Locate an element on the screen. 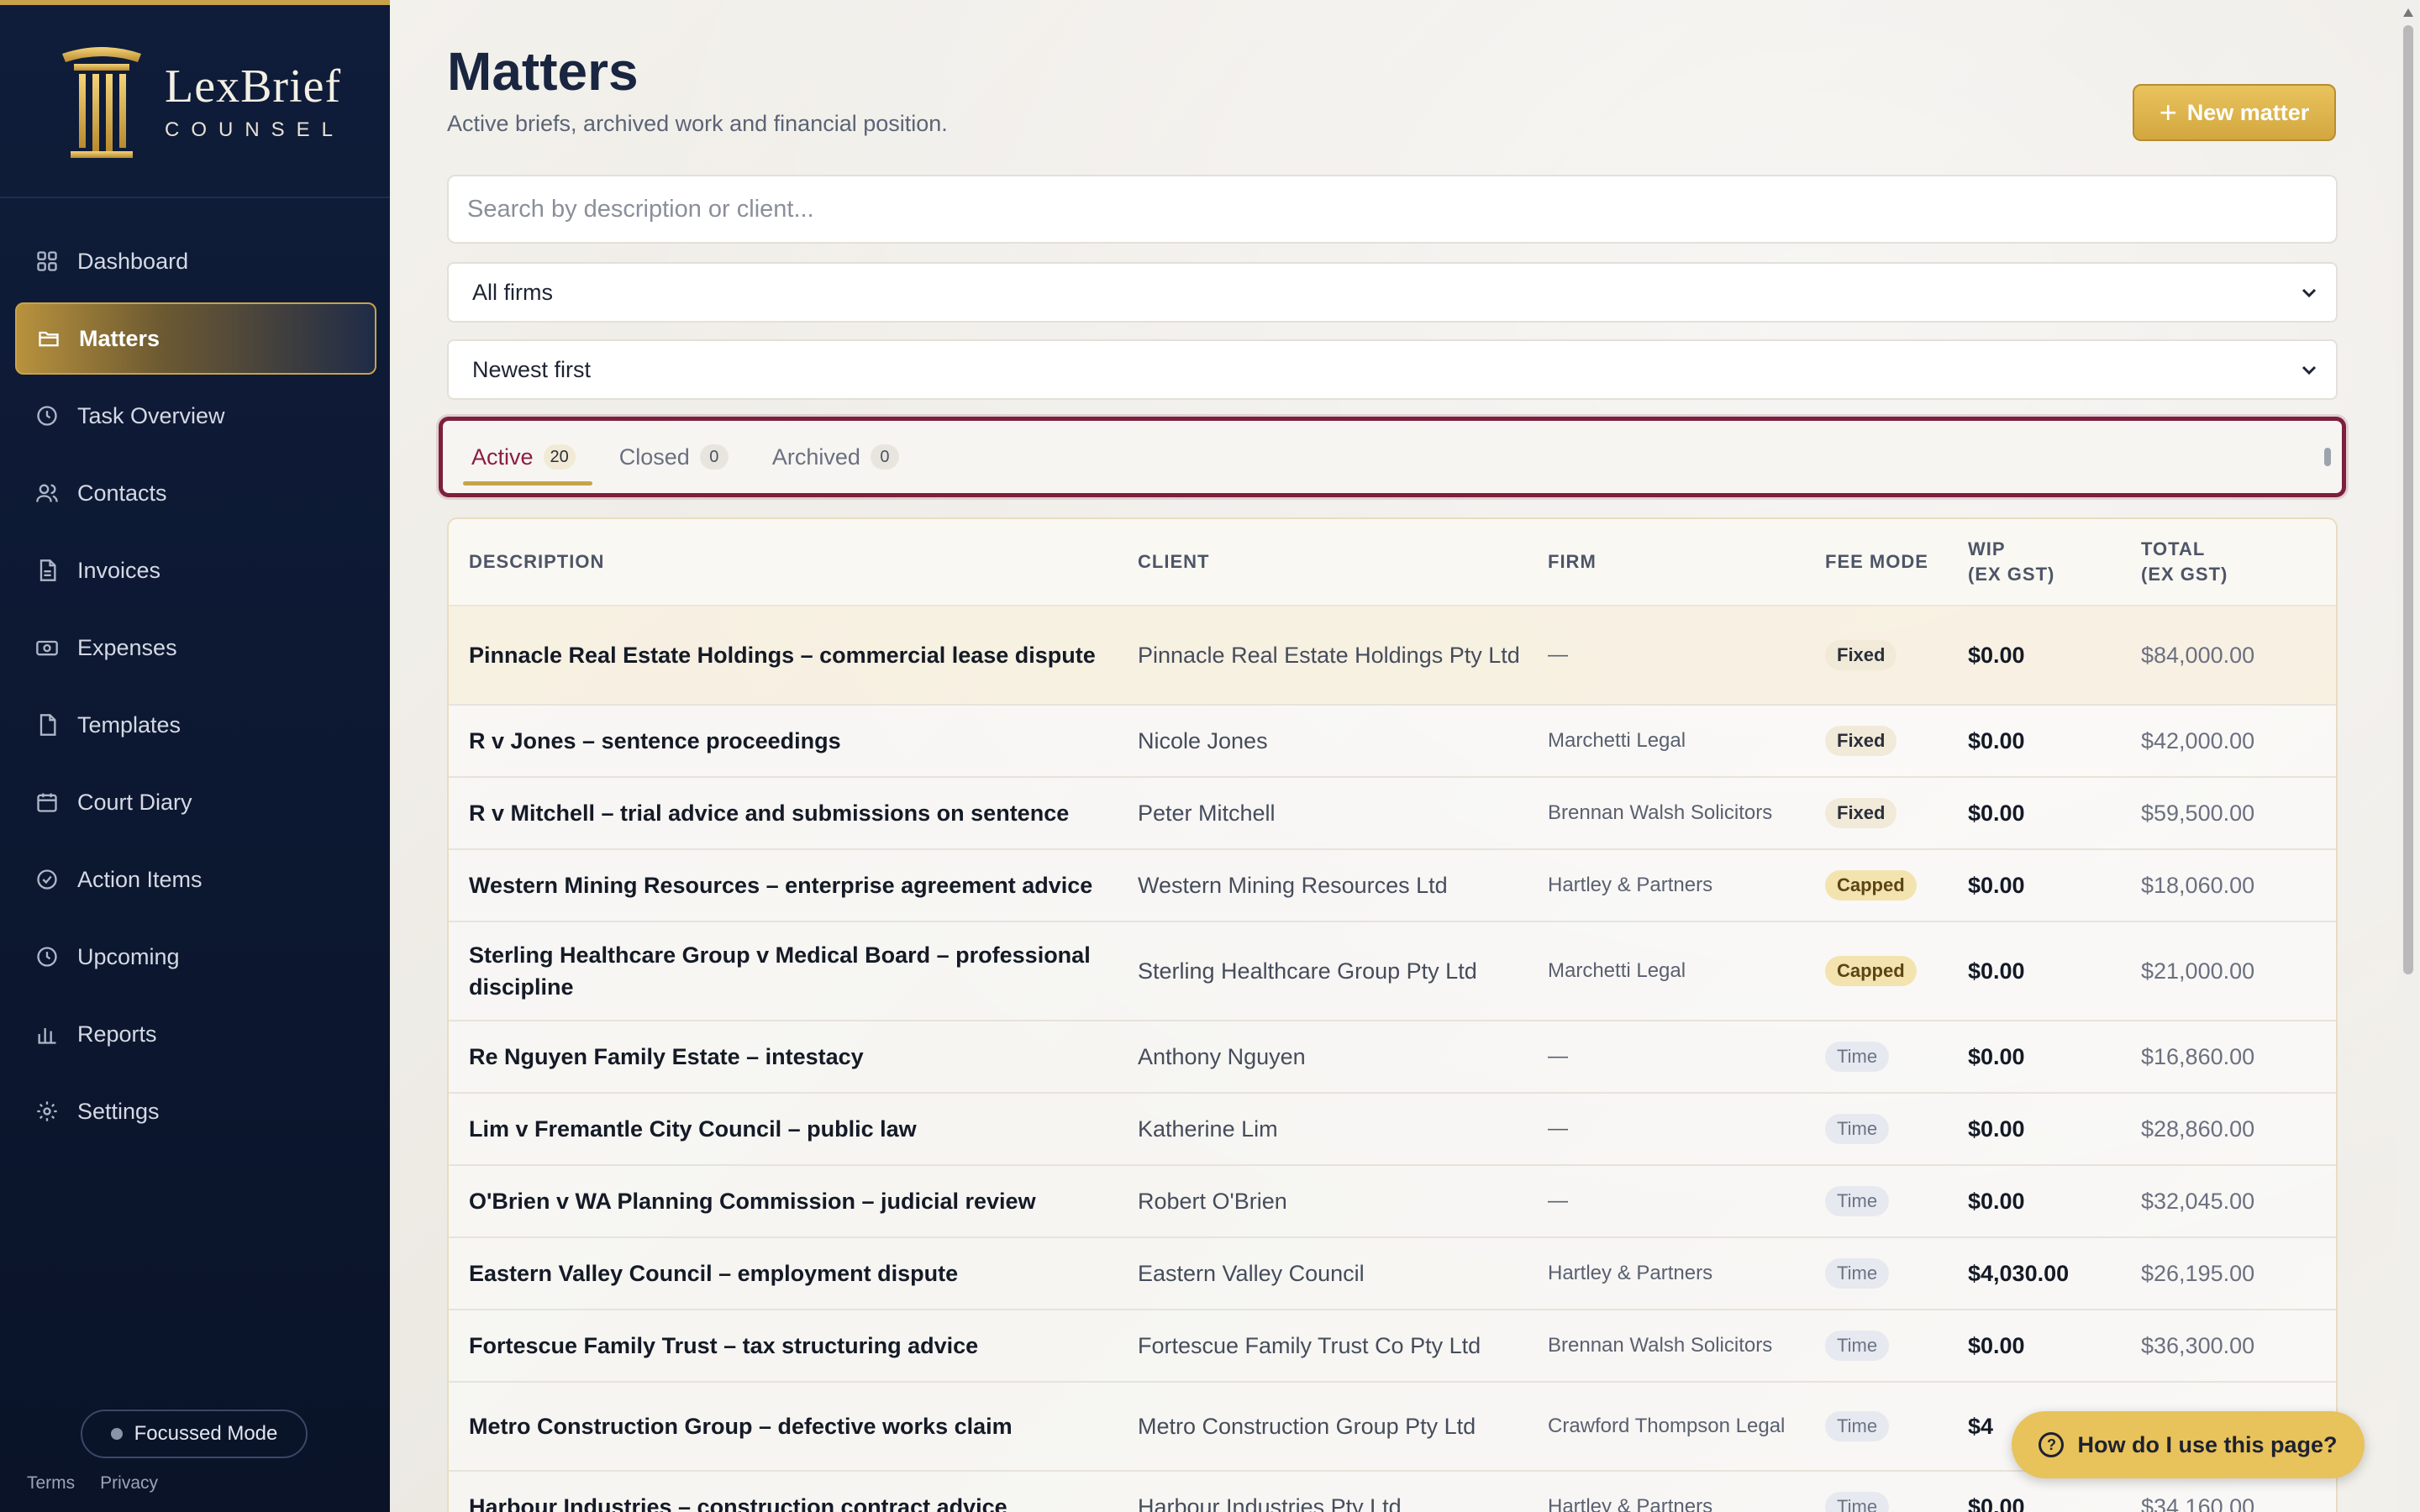 The image size is (2420, 1512). help-label: How do I use this page? is located at coordinates (2208, 1444).